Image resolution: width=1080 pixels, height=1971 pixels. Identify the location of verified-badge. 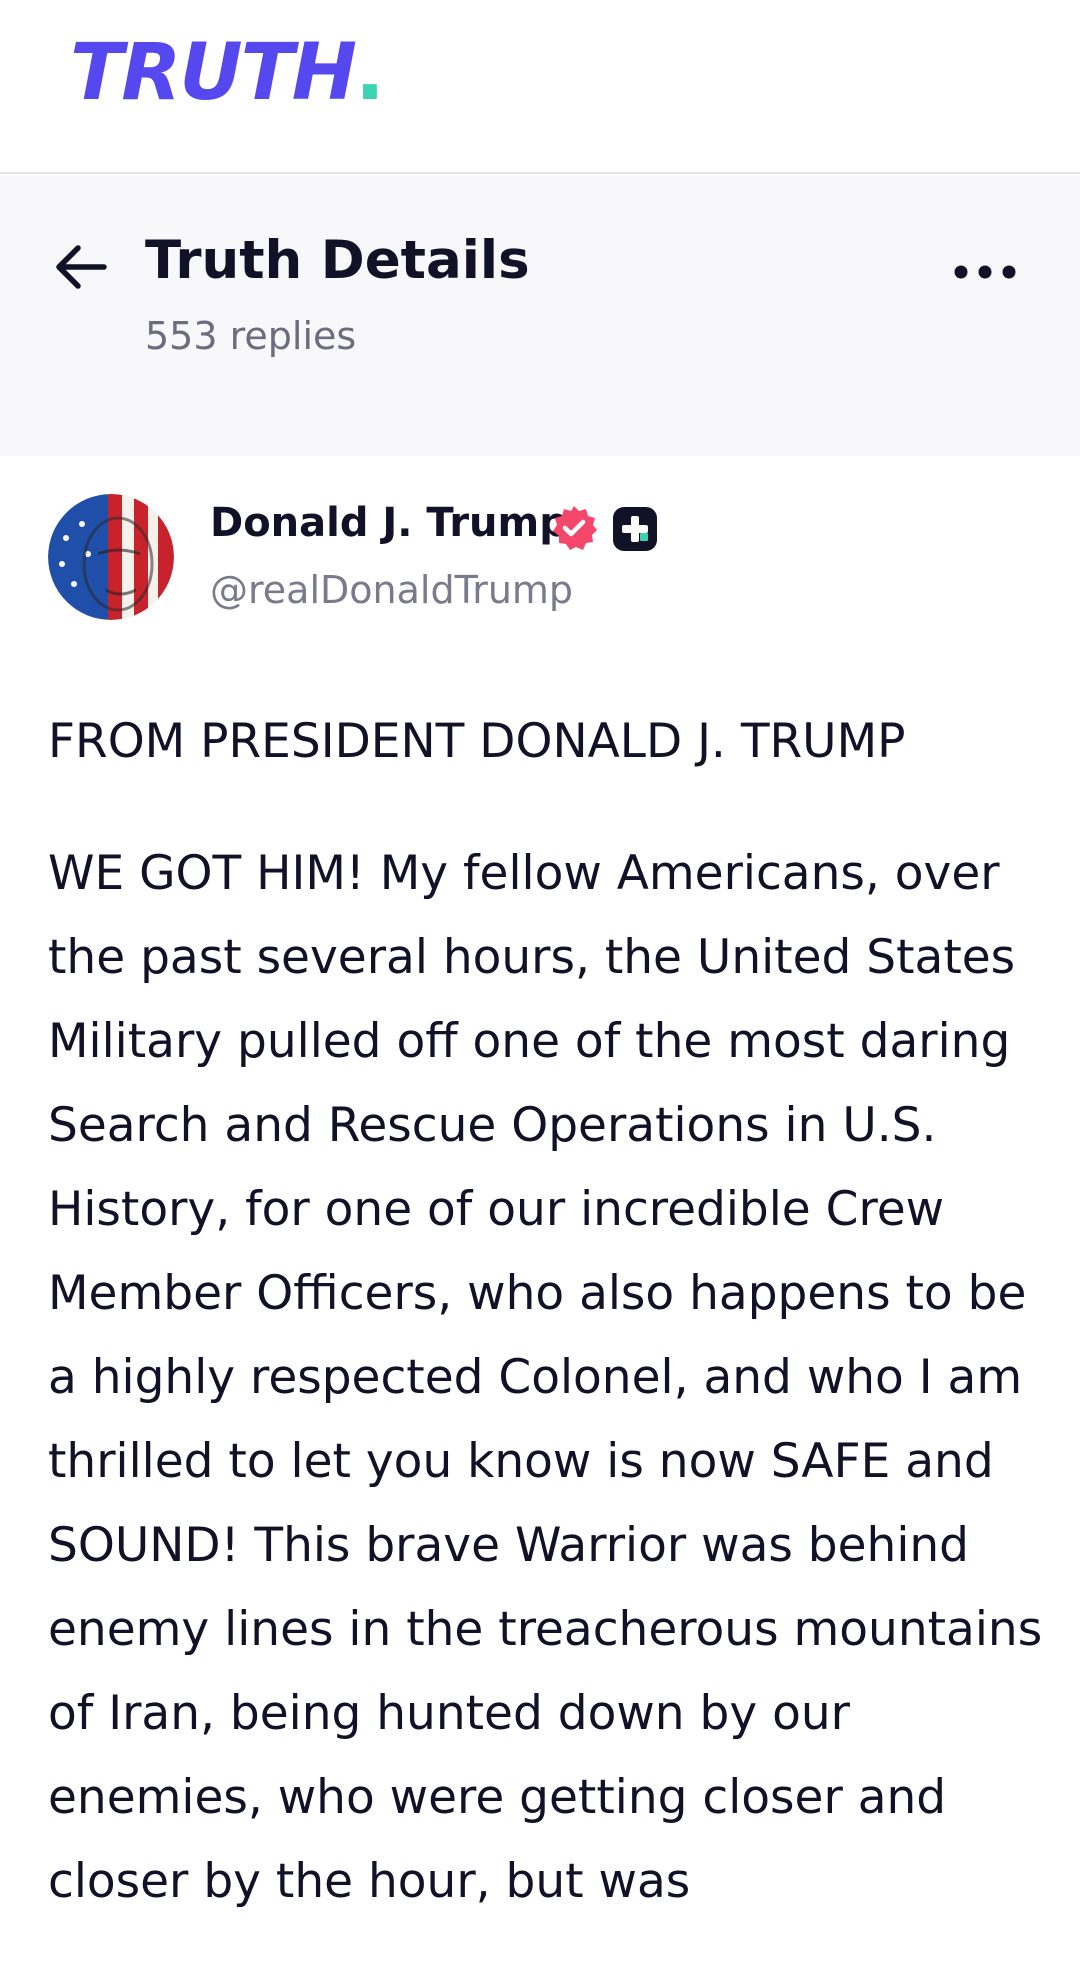
(574, 528).